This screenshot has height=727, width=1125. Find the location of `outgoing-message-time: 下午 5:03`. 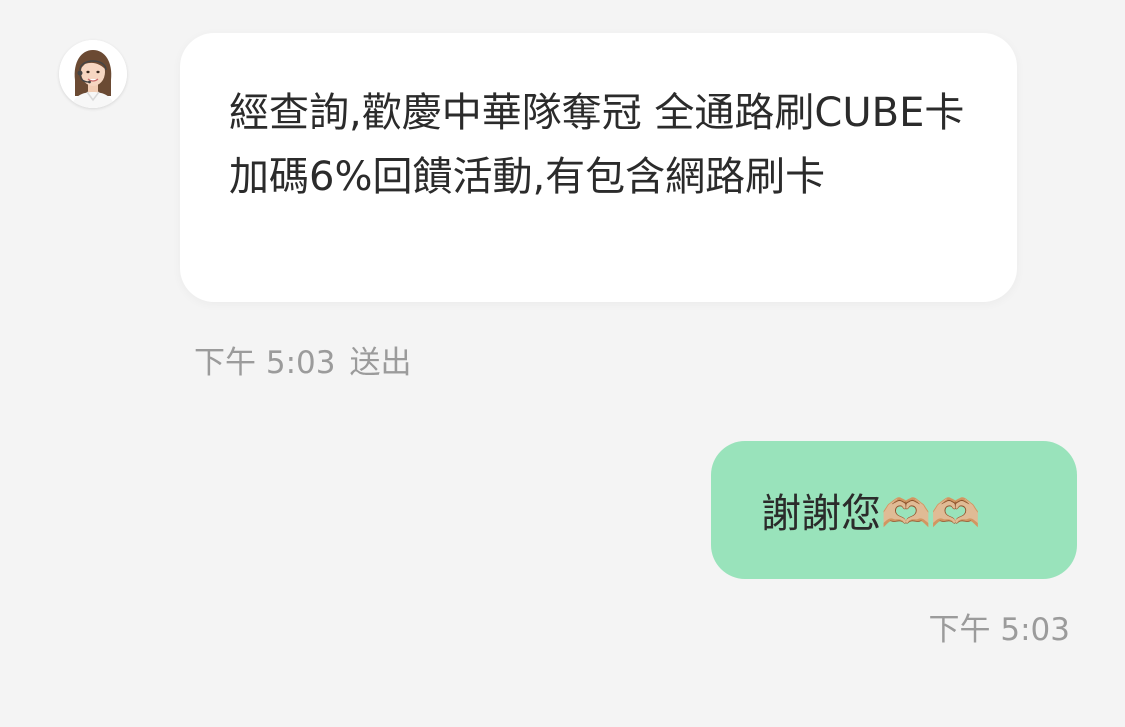

outgoing-message-time: 下午 5:03 is located at coordinates (999, 630).